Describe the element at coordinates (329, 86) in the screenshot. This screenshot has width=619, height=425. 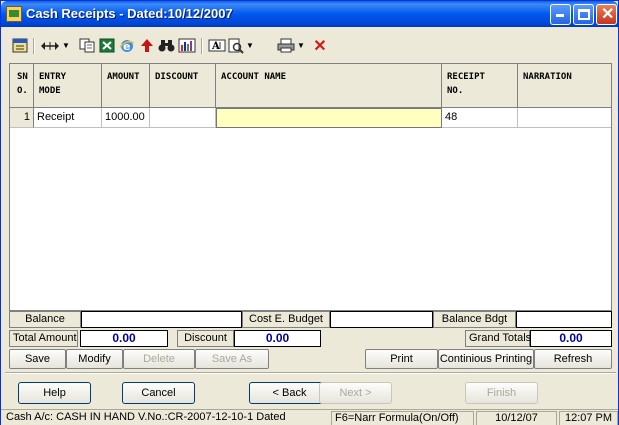
I see `header-account-name: ACCOUNT NAME` at that location.